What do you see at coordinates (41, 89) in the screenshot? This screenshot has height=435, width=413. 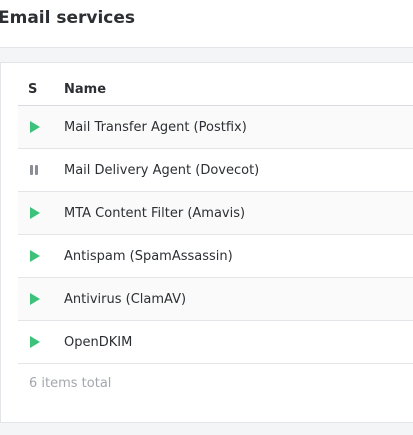 I see `column-header-status: S` at bounding box center [41, 89].